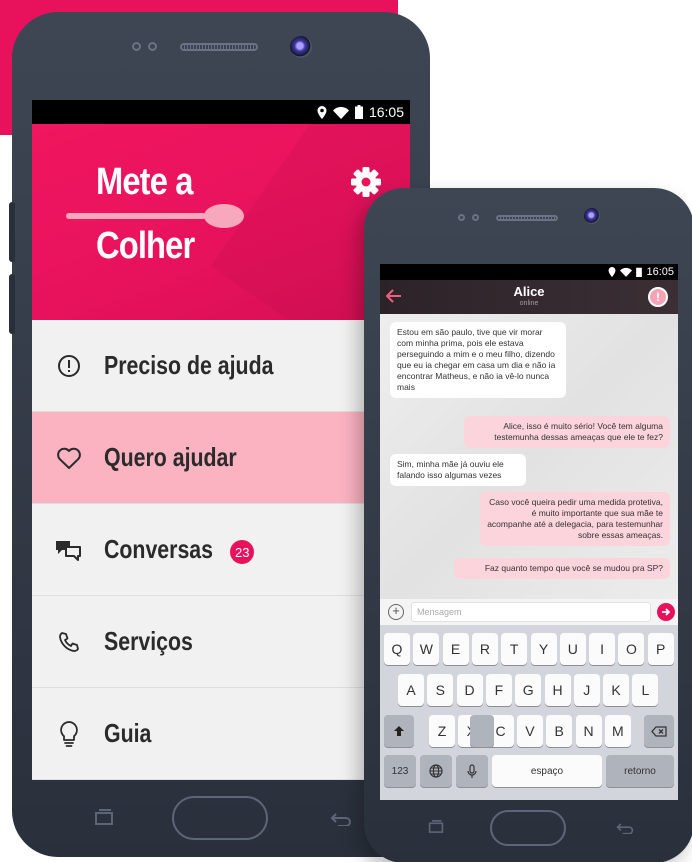  Describe the element at coordinates (69, 734) in the screenshot. I see `lightbulb-icon` at that location.